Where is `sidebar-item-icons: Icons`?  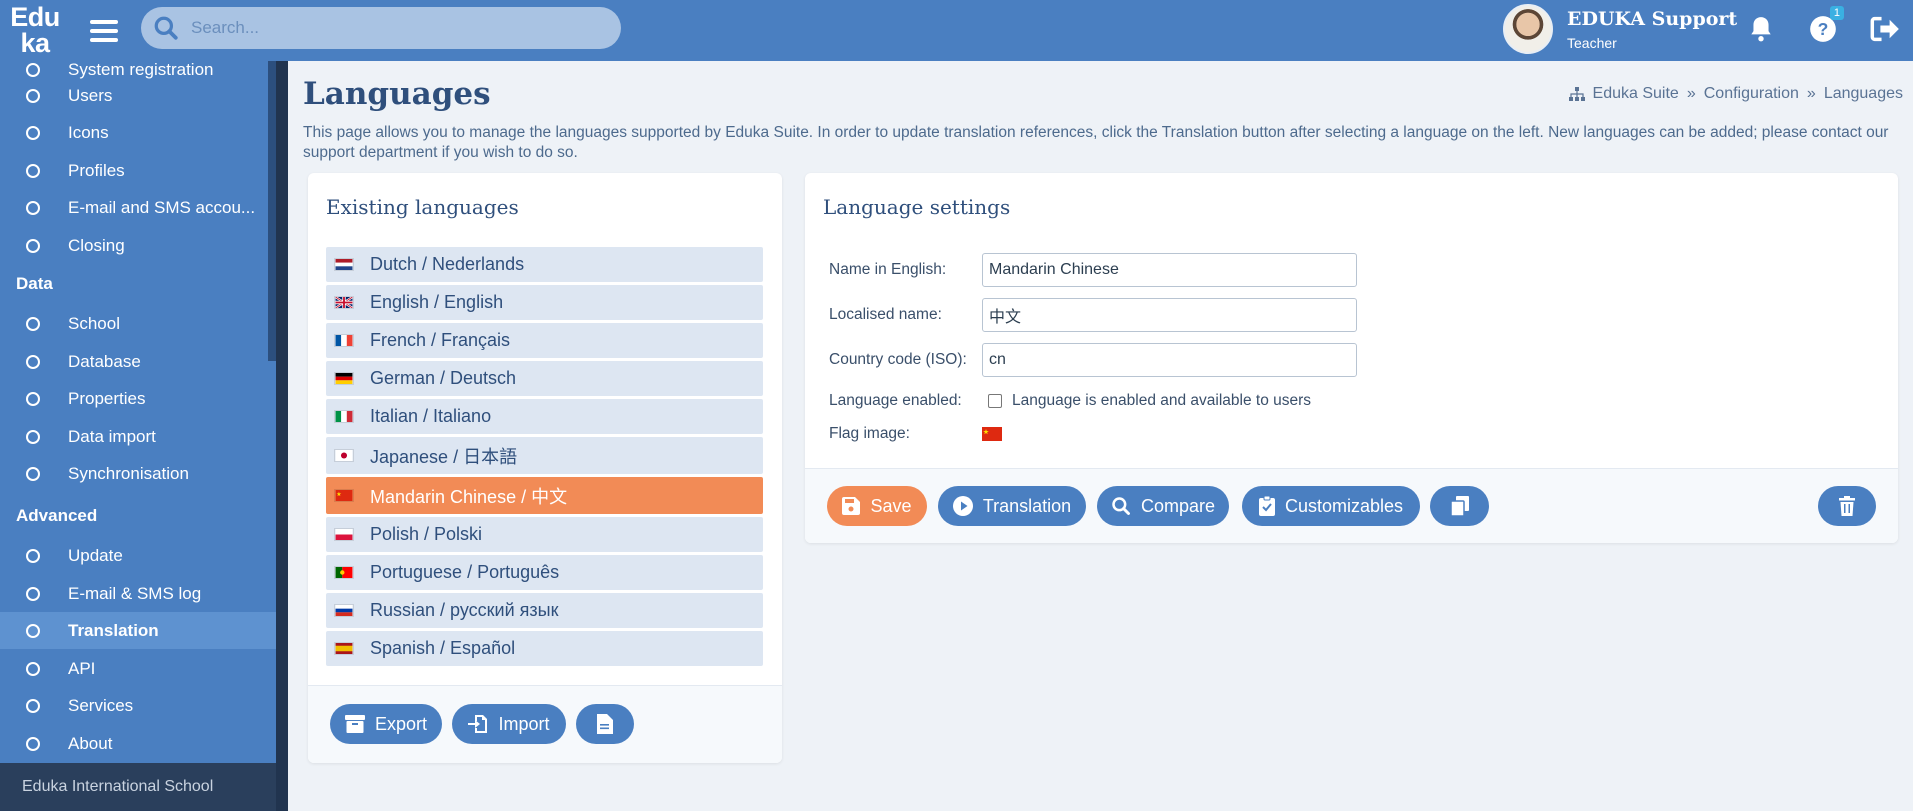 sidebar-item-icons: Icons is located at coordinates (138, 132).